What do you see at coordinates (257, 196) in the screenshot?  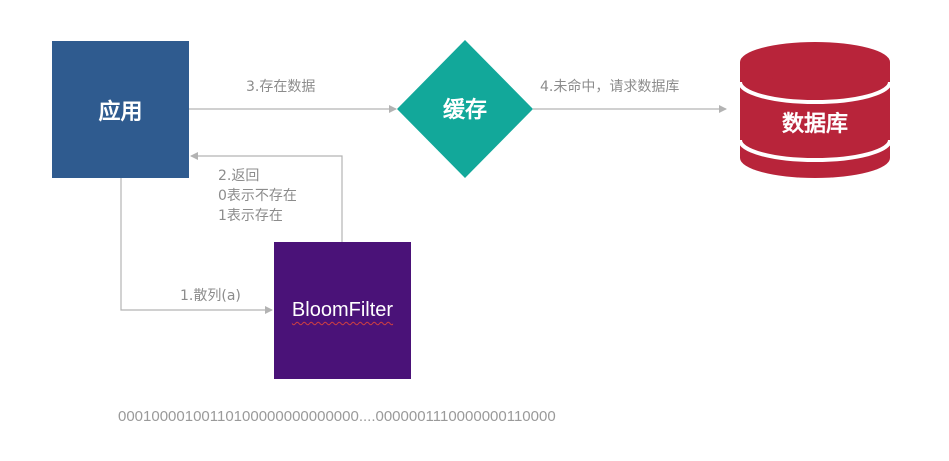 I see `return-zero-label: 0表示不存在` at bounding box center [257, 196].